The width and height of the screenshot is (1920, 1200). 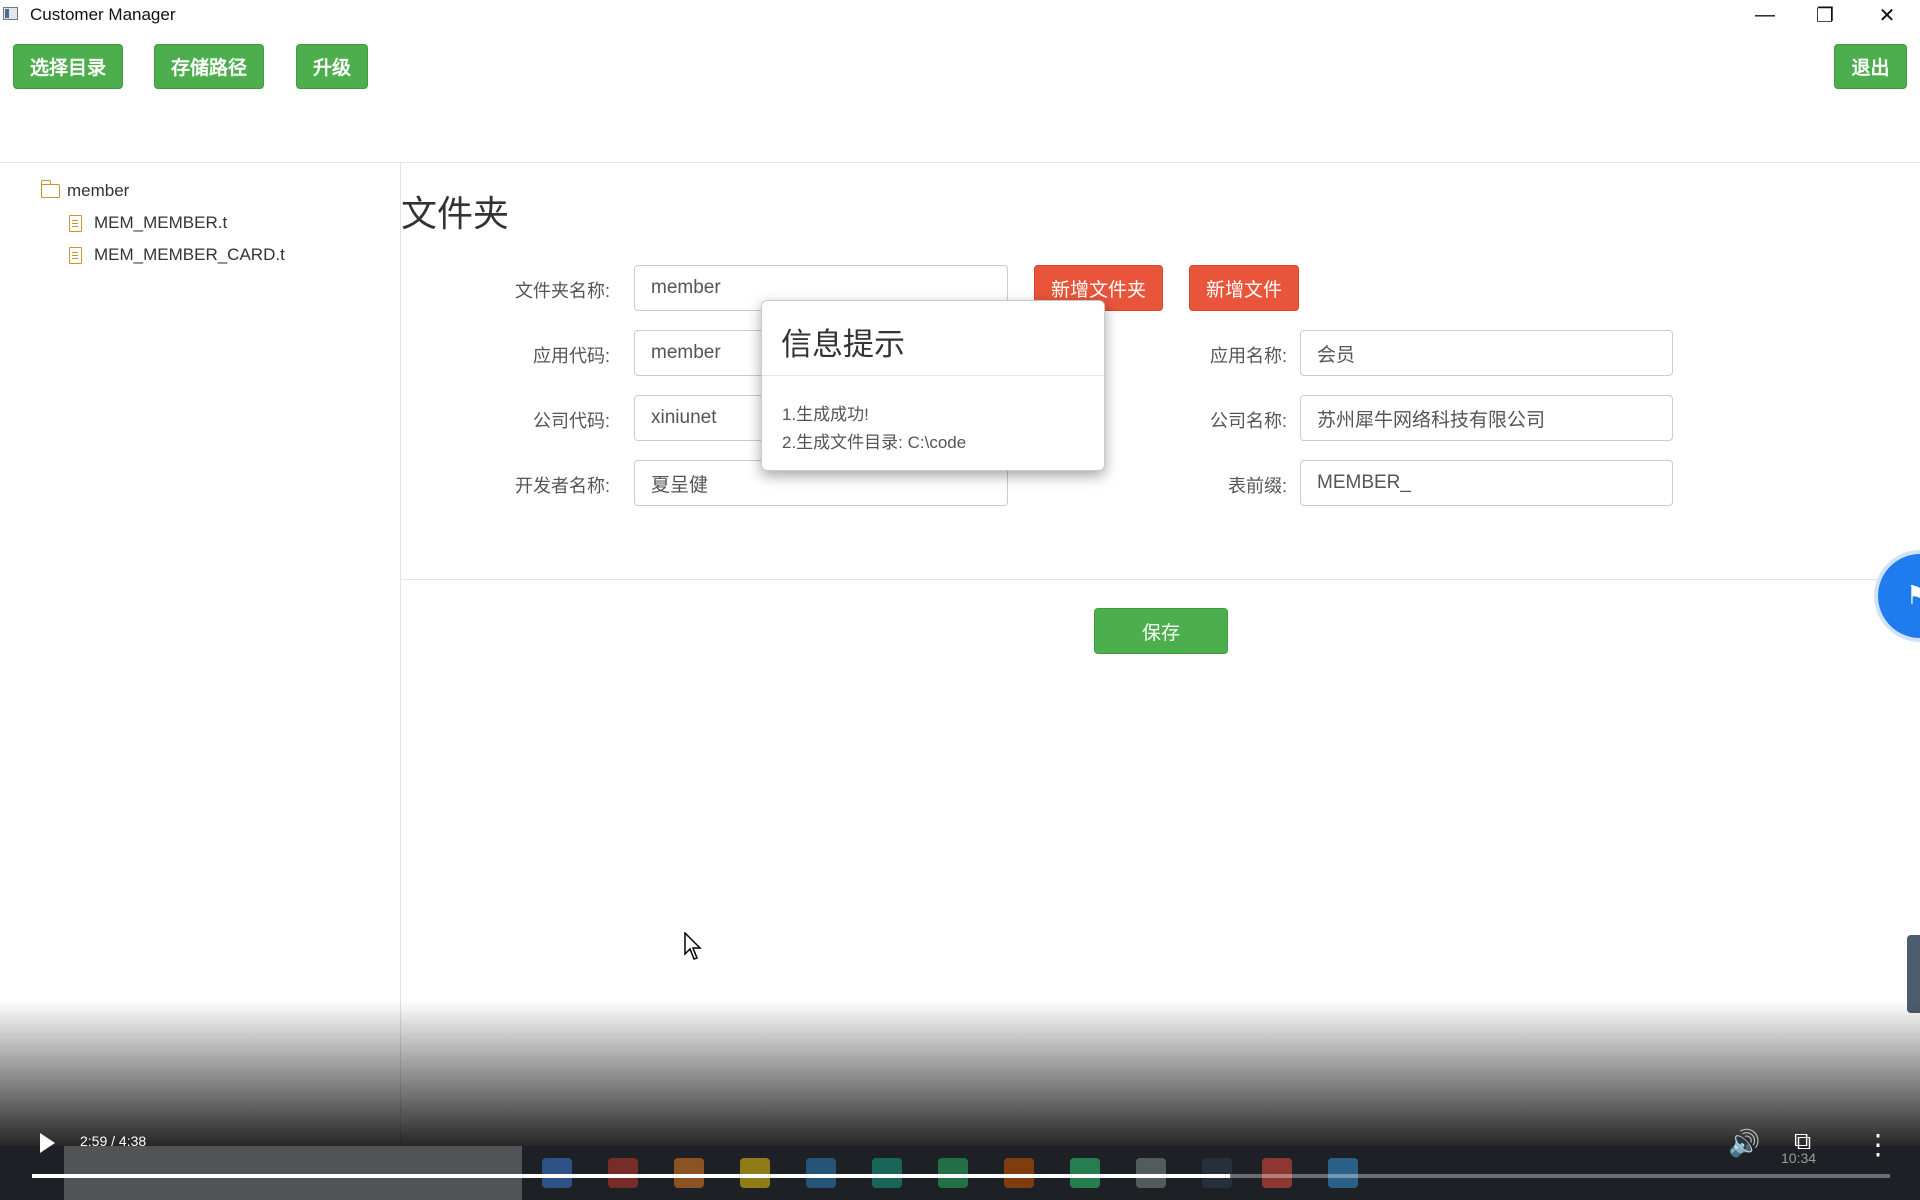 What do you see at coordinates (113, 1141) in the screenshot?
I see `video-time: 2:59 / 4:38` at bounding box center [113, 1141].